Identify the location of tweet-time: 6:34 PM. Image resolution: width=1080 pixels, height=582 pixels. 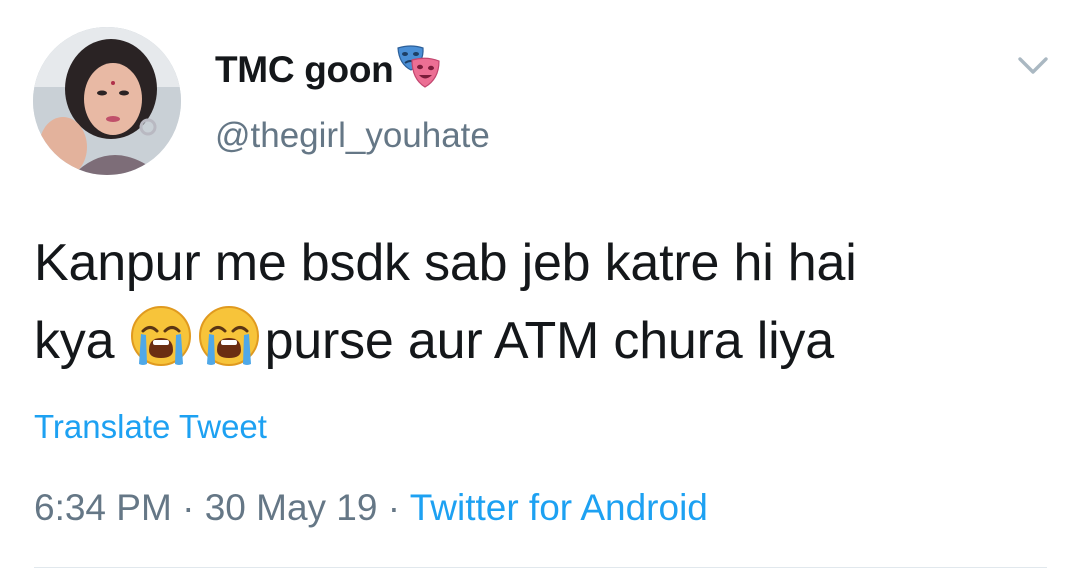
(103, 507).